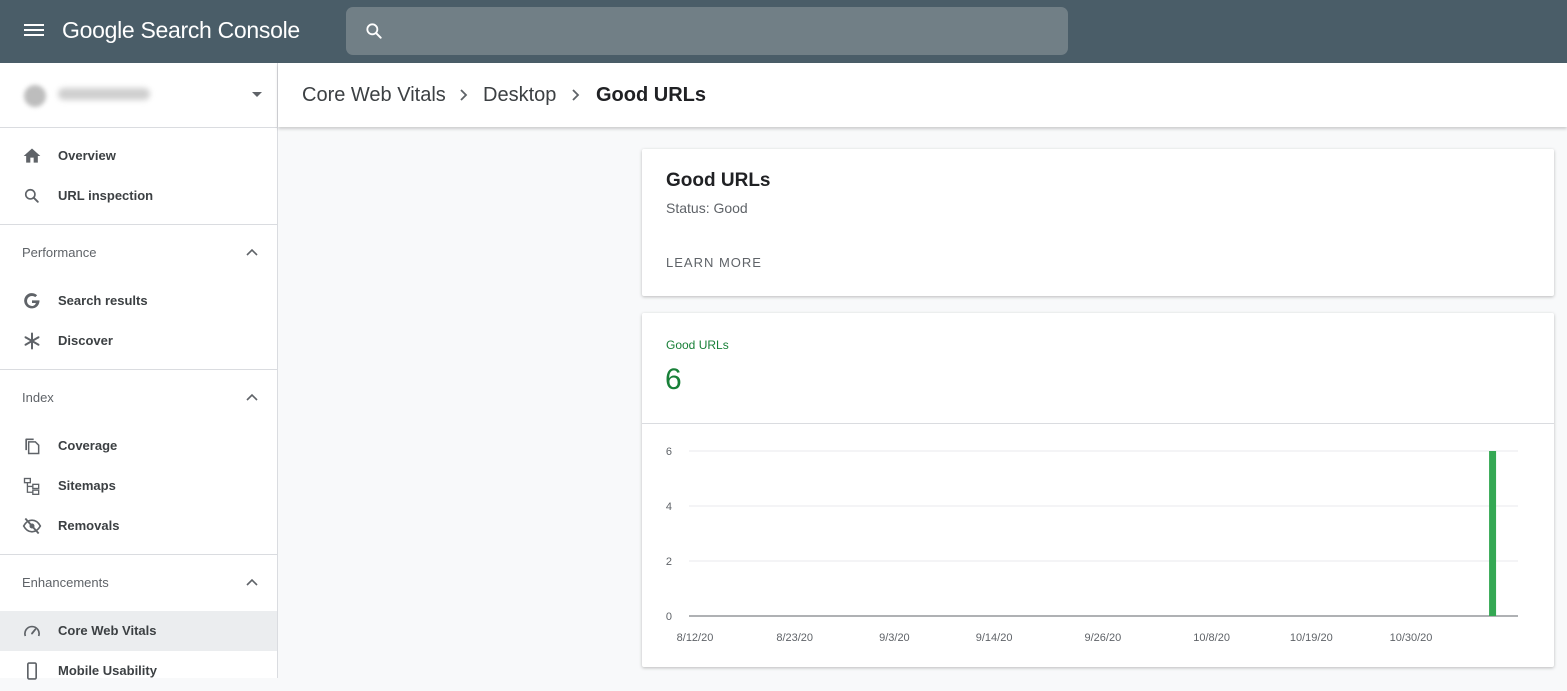  Describe the element at coordinates (32, 526) in the screenshot. I see `visibility-off-icon` at that location.